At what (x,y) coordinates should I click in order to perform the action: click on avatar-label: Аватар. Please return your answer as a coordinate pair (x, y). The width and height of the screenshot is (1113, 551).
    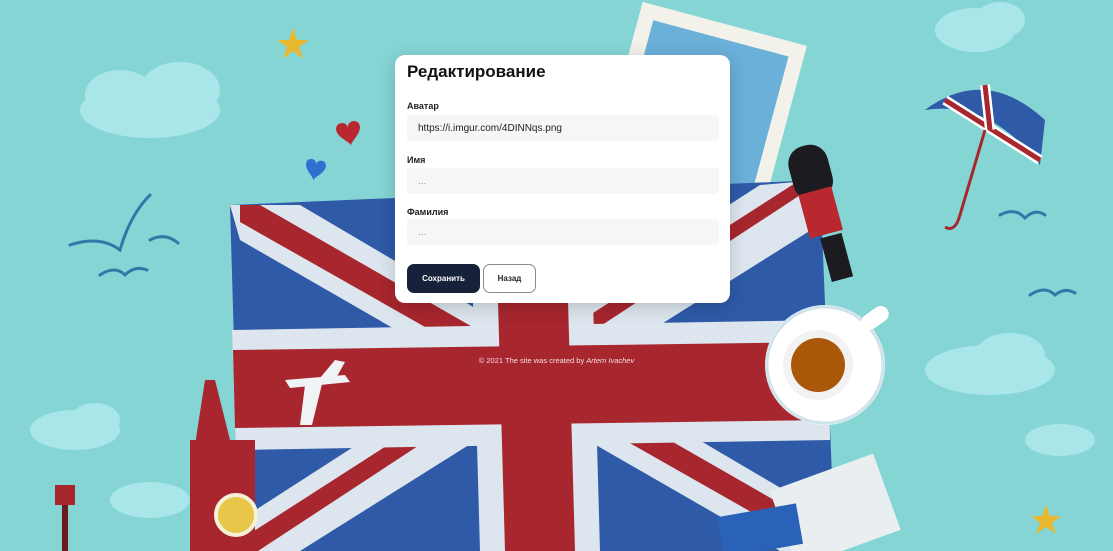
    Looking at the image, I should click on (423, 106).